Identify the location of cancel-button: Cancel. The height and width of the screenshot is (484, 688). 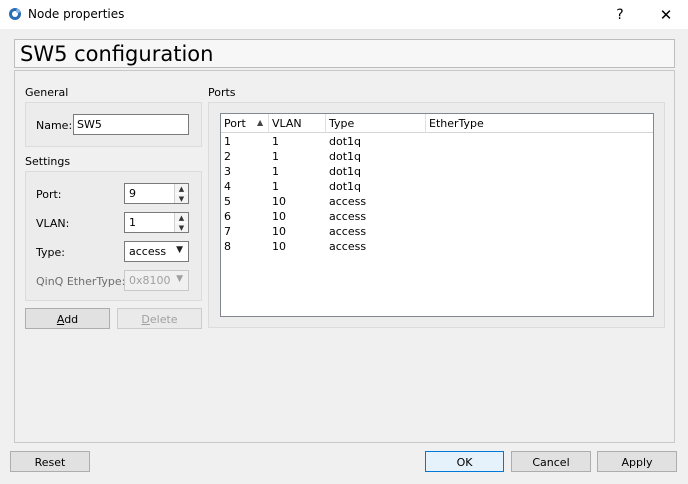
(551, 461).